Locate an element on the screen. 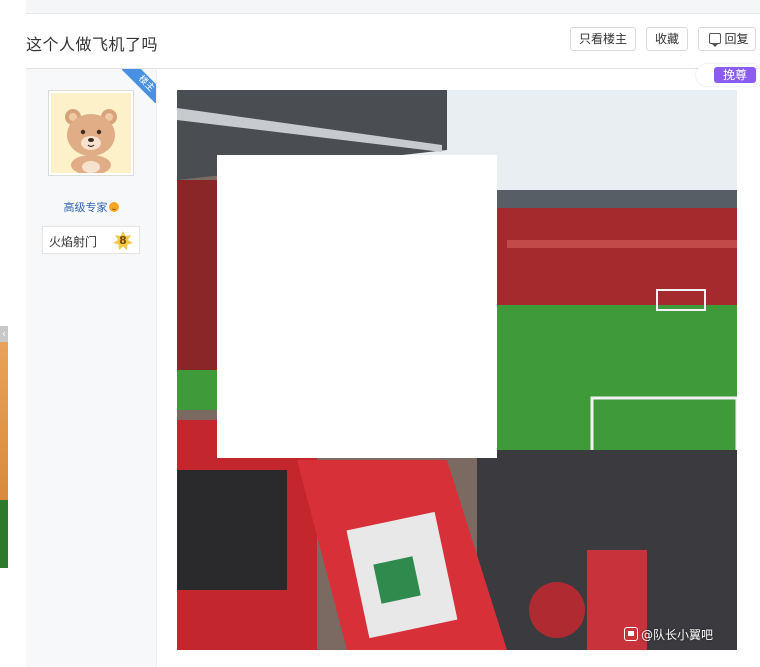  reward-button: 挽尊 is located at coordinates (726, 75).